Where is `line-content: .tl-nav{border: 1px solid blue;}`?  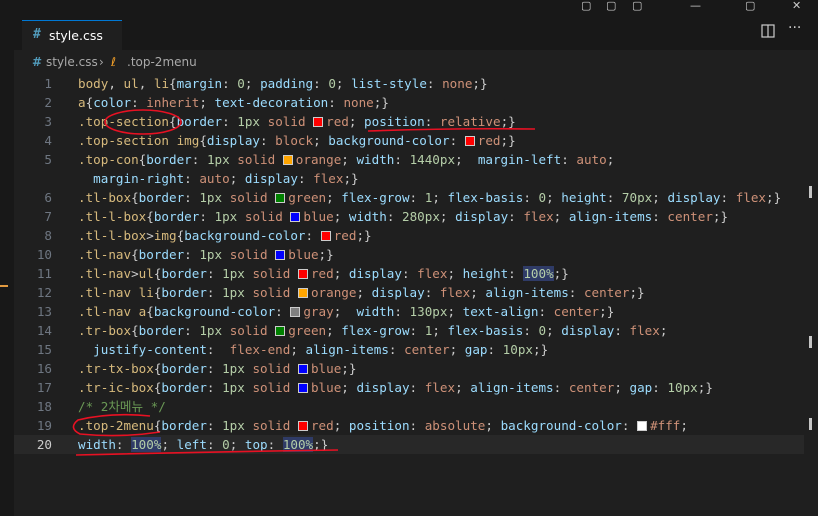
line-content: .tl-nav{border: 1px solid blue;} is located at coordinates (206, 254).